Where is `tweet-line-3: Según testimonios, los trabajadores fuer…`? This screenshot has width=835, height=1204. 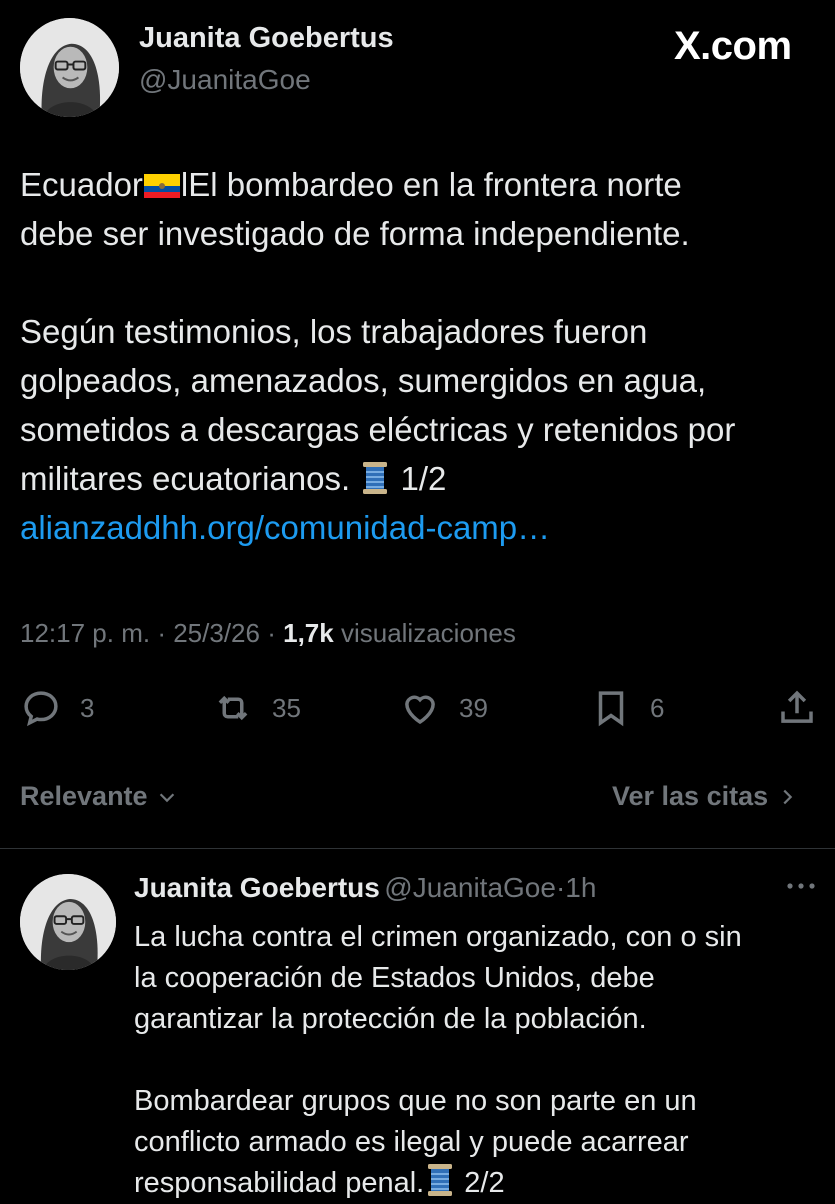 tweet-line-3: Según testimonios, los trabajadores fuer… is located at coordinates (334, 331).